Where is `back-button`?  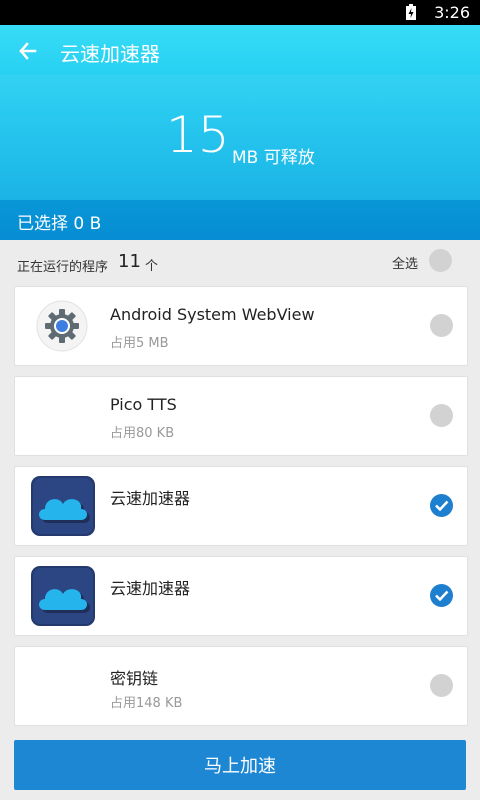 back-button is located at coordinates (28, 51).